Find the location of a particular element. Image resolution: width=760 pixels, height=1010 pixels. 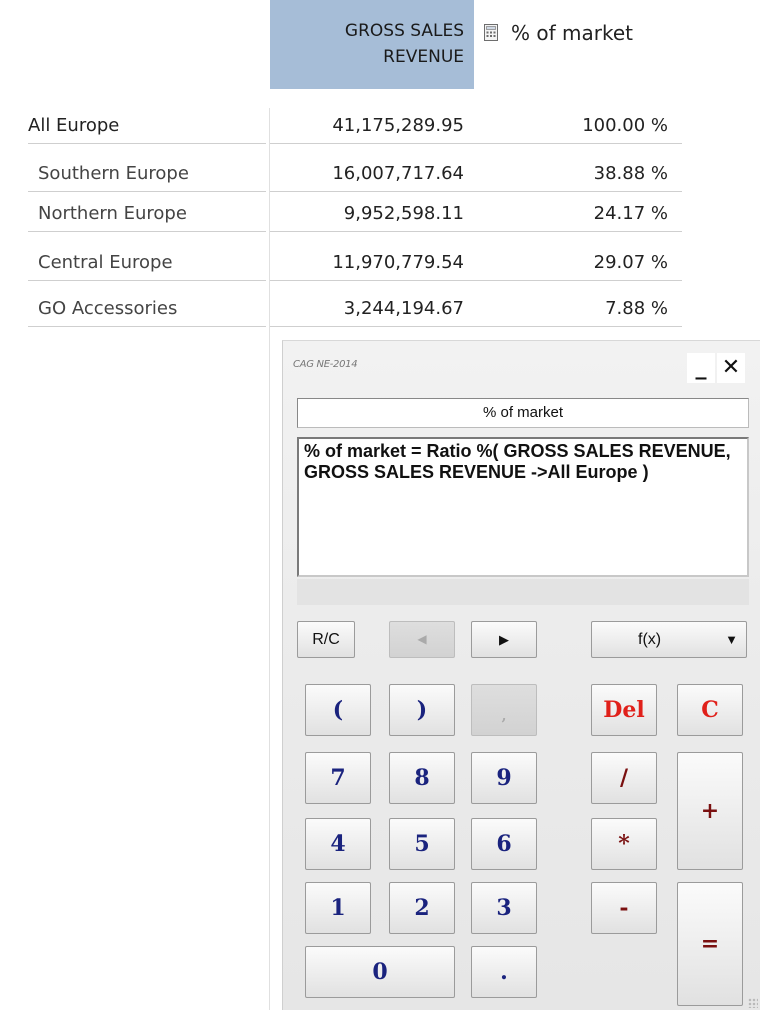

cell-pct-central-europe: 29.07 % is located at coordinates (578, 263).